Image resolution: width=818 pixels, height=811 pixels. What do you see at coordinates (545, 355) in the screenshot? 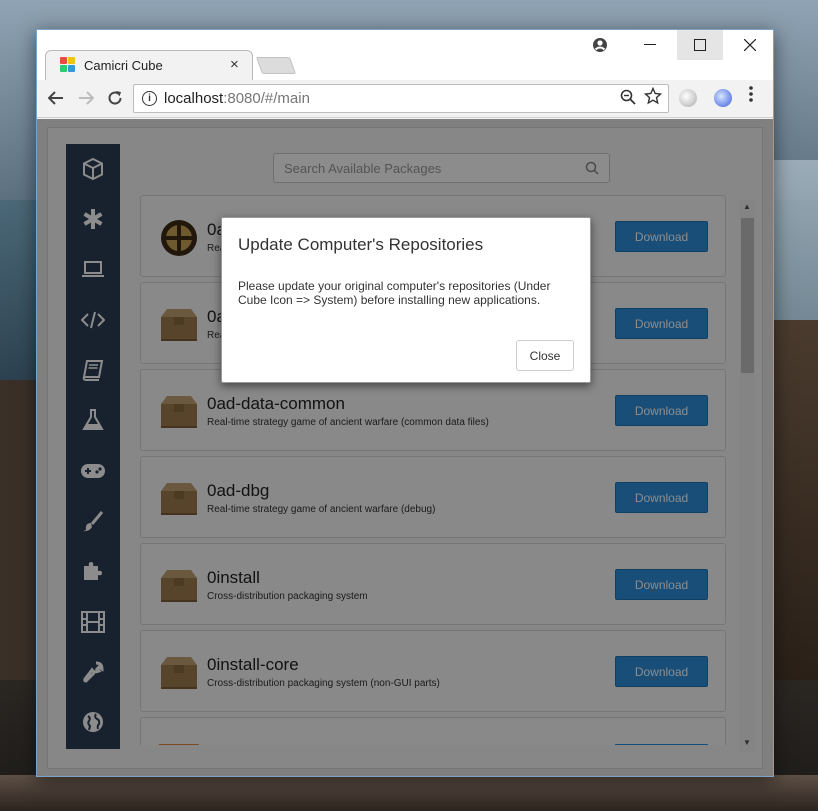
I see `modal-close-button: Close` at bounding box center [545, 355].